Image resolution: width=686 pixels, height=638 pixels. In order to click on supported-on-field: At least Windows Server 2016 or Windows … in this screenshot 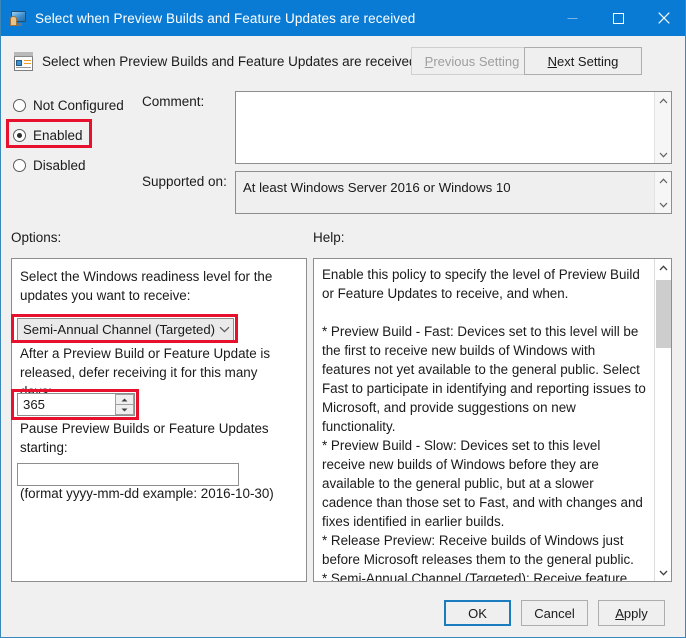, I will do `click(453, 192)`.